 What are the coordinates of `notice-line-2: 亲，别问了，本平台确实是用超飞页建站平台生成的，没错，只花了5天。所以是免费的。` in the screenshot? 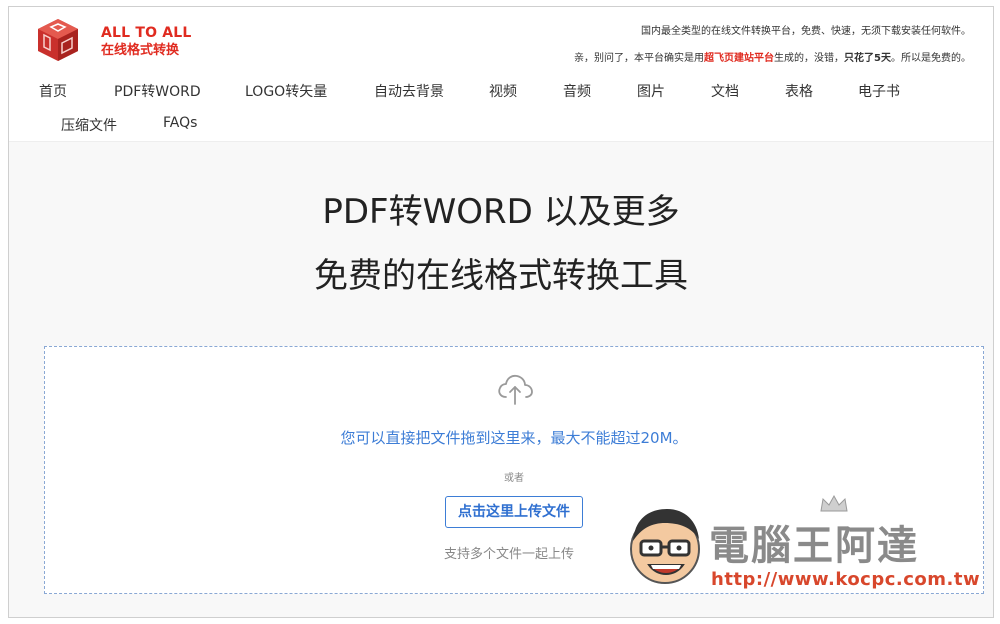 It's located at (772, 56).